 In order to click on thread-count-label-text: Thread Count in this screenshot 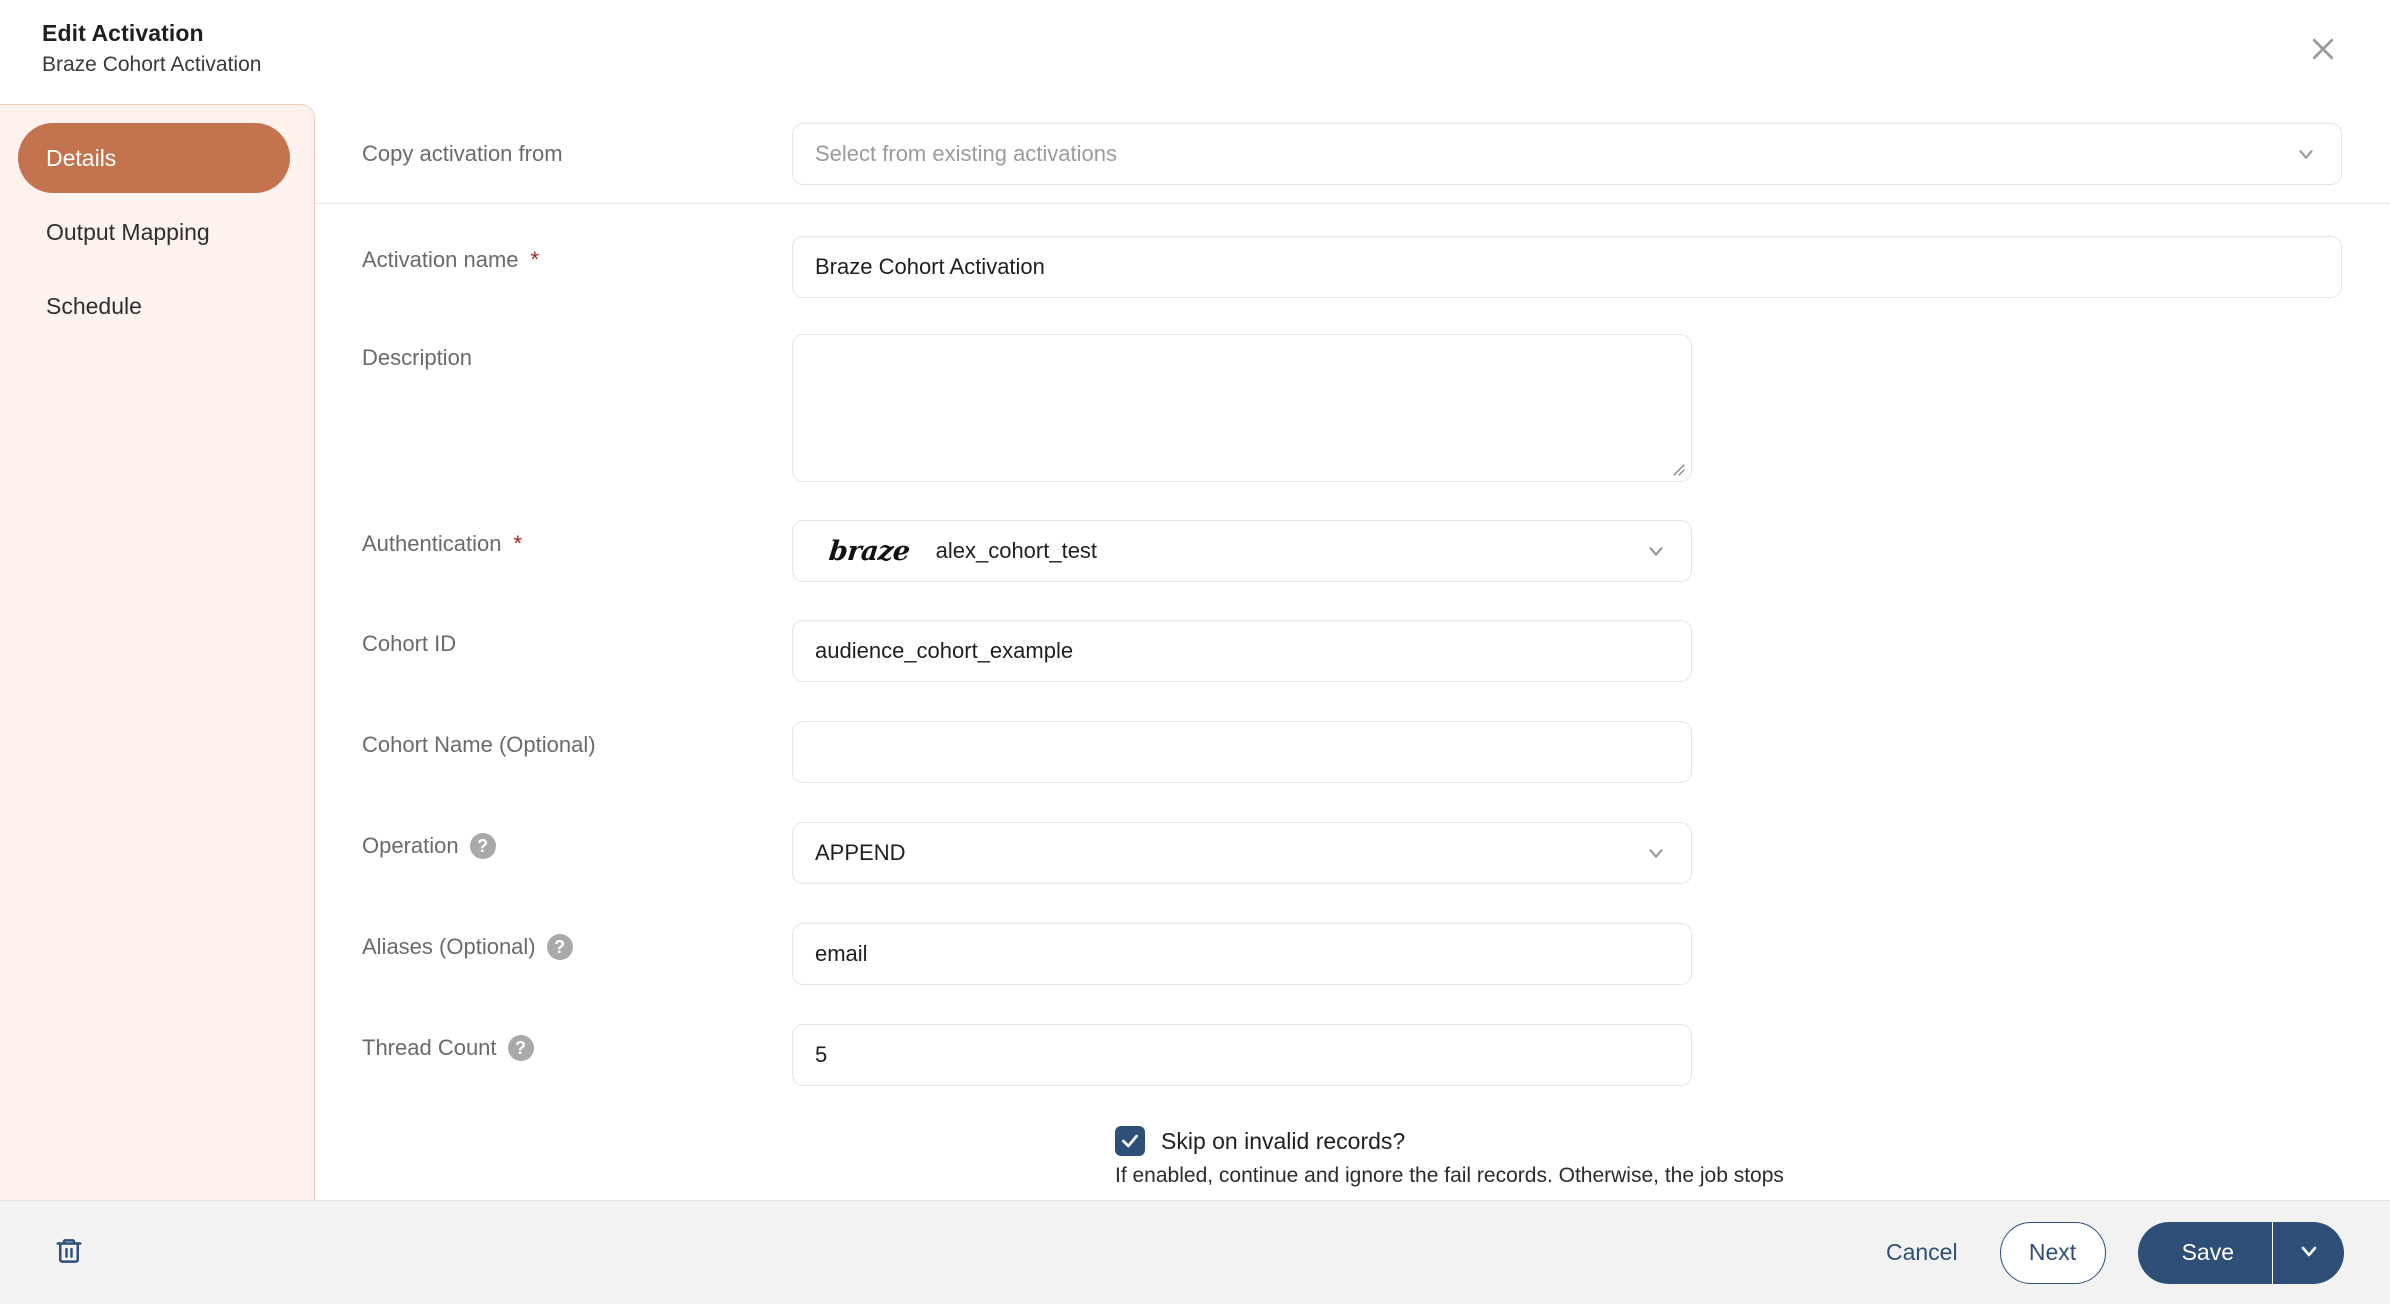, I will do `click(429, 1047)`.